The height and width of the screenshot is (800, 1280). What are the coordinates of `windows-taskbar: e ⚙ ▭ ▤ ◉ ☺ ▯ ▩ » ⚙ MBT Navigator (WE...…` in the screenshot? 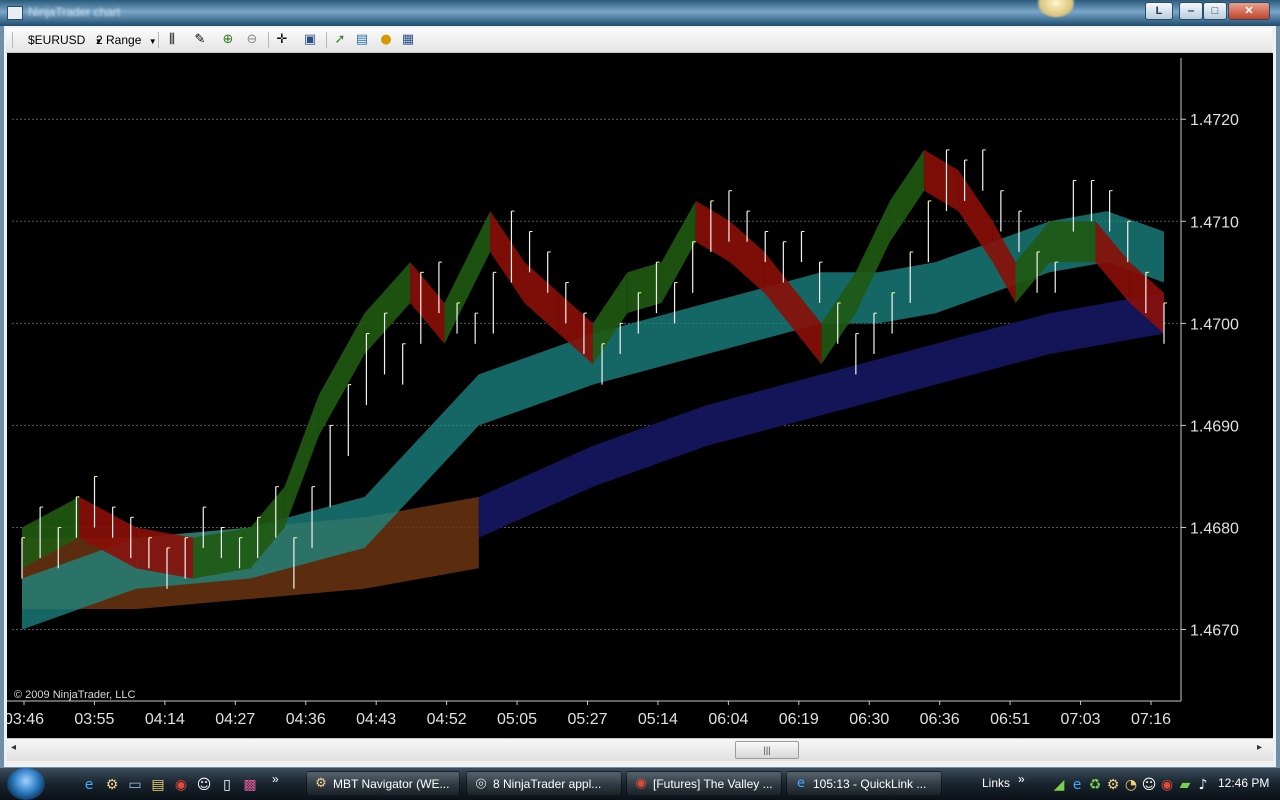 It's located at (640, 784).